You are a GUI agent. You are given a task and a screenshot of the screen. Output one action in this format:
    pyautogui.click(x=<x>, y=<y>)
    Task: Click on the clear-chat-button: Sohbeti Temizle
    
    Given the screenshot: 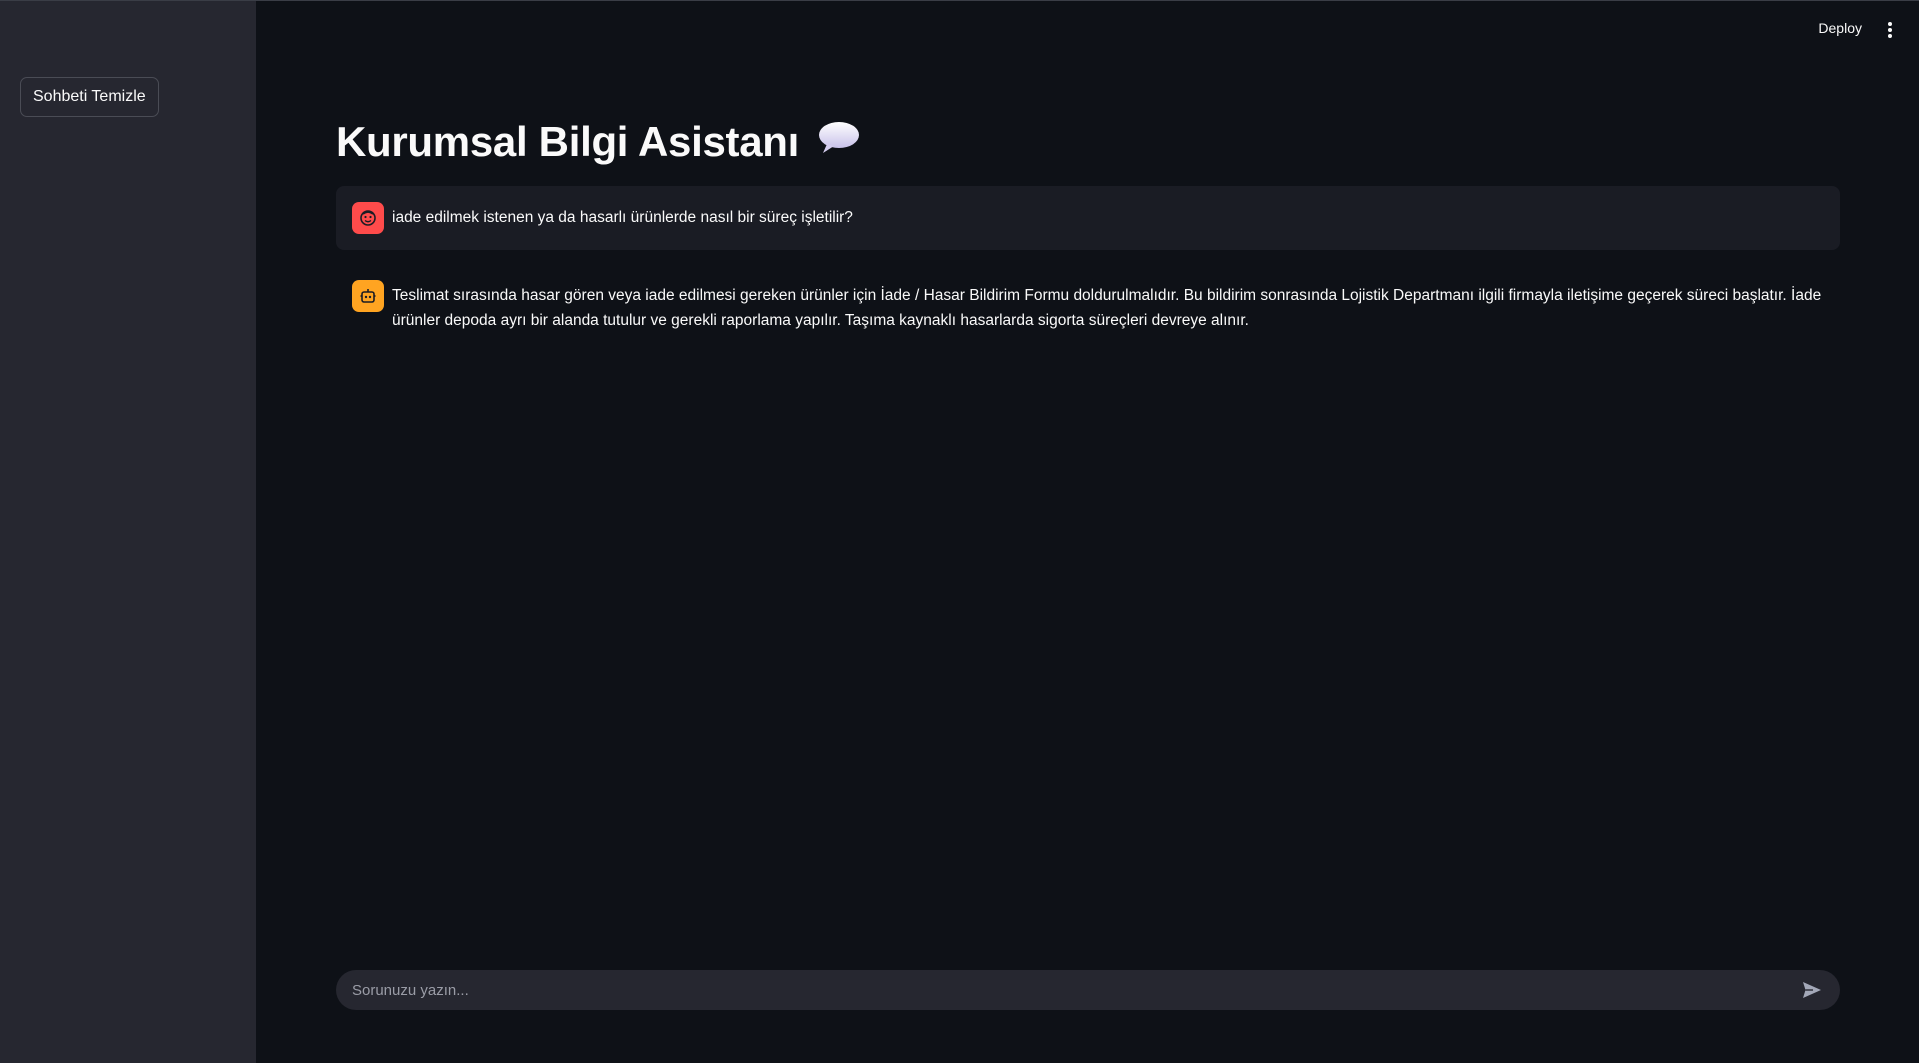 What is the action you would take?
    pyautogui.click(x=89, y=97)
    